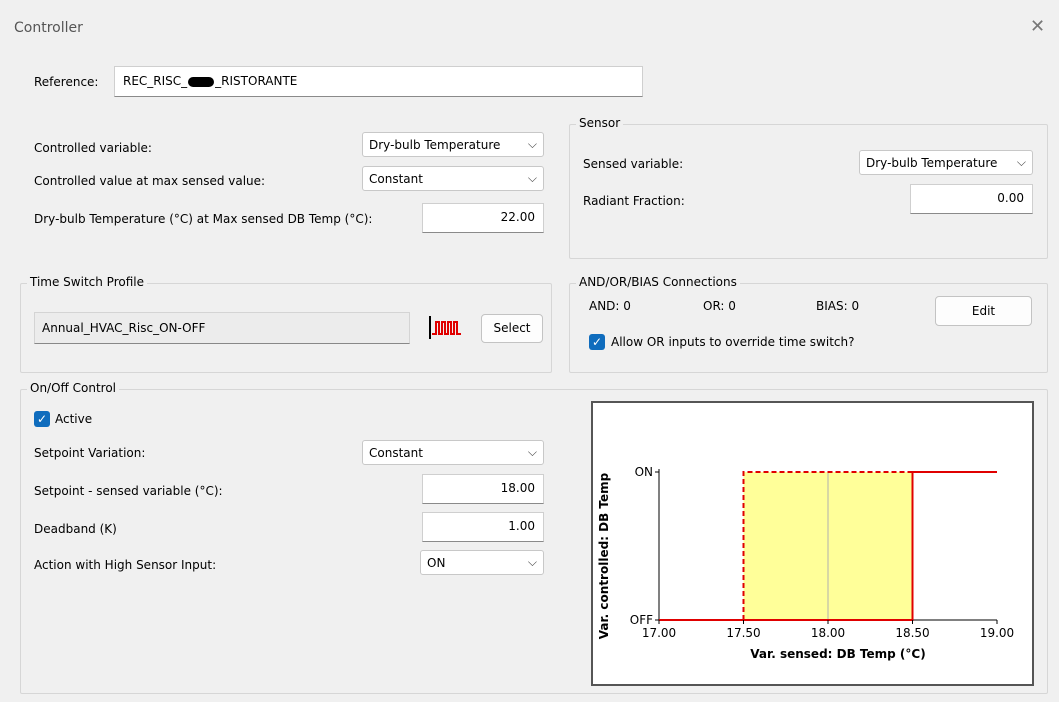 The height and width of the screenshot is (702, 1059). I want to click on x-tick-label: 17.00, so click(659, 633).